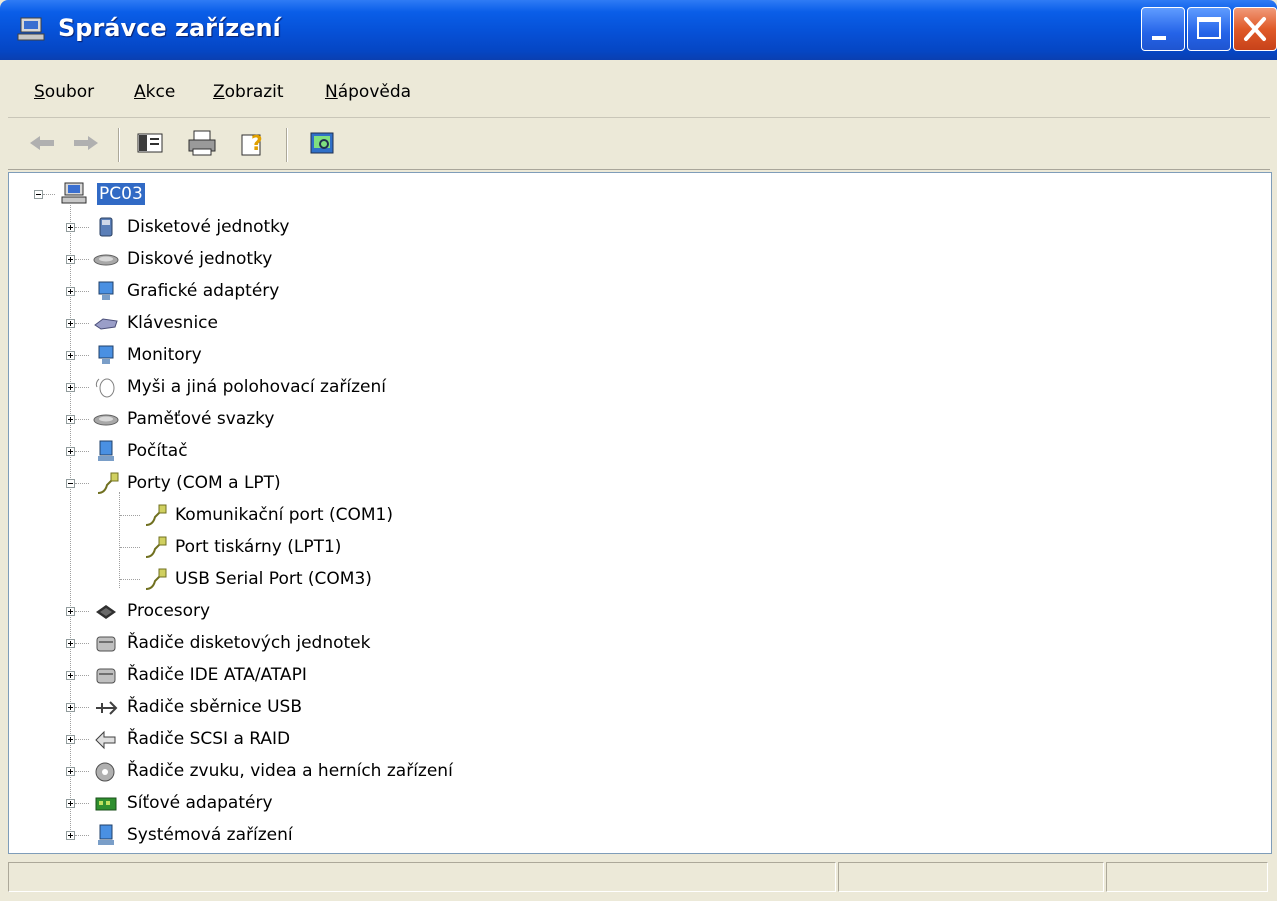 This screenshot has height=901, width=1277. I want to click on usb-icon, so click(107, 708).